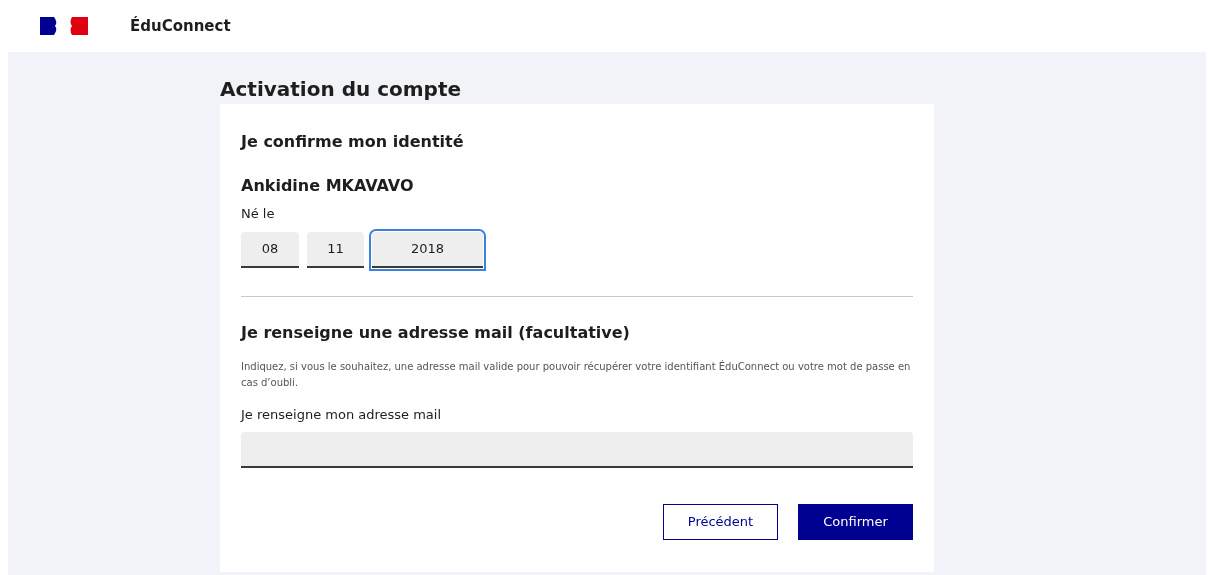 The width and height of the screenshot is (1214, 575). I want to click on email-label: Je renseigne mon adresse mail, so click(342, 414).